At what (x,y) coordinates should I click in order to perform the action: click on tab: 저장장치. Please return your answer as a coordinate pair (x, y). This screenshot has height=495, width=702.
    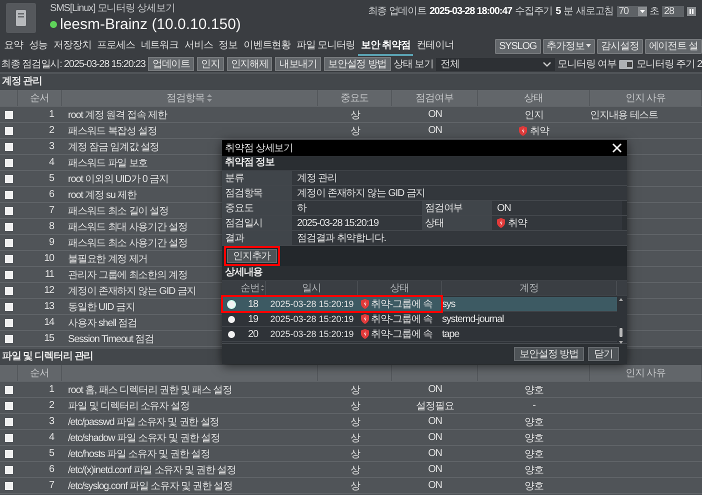
    Looking at the image, I should click on (72, 46).